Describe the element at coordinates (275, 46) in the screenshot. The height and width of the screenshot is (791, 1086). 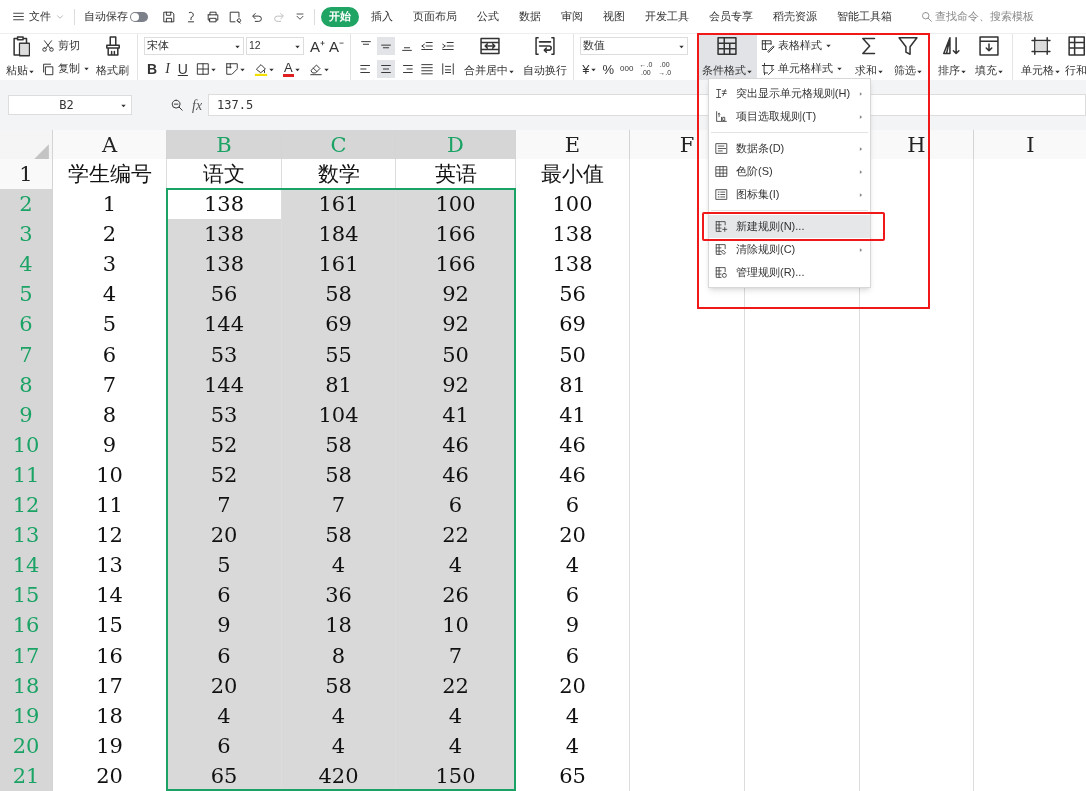
I see `font-size-field: 12` at that location.